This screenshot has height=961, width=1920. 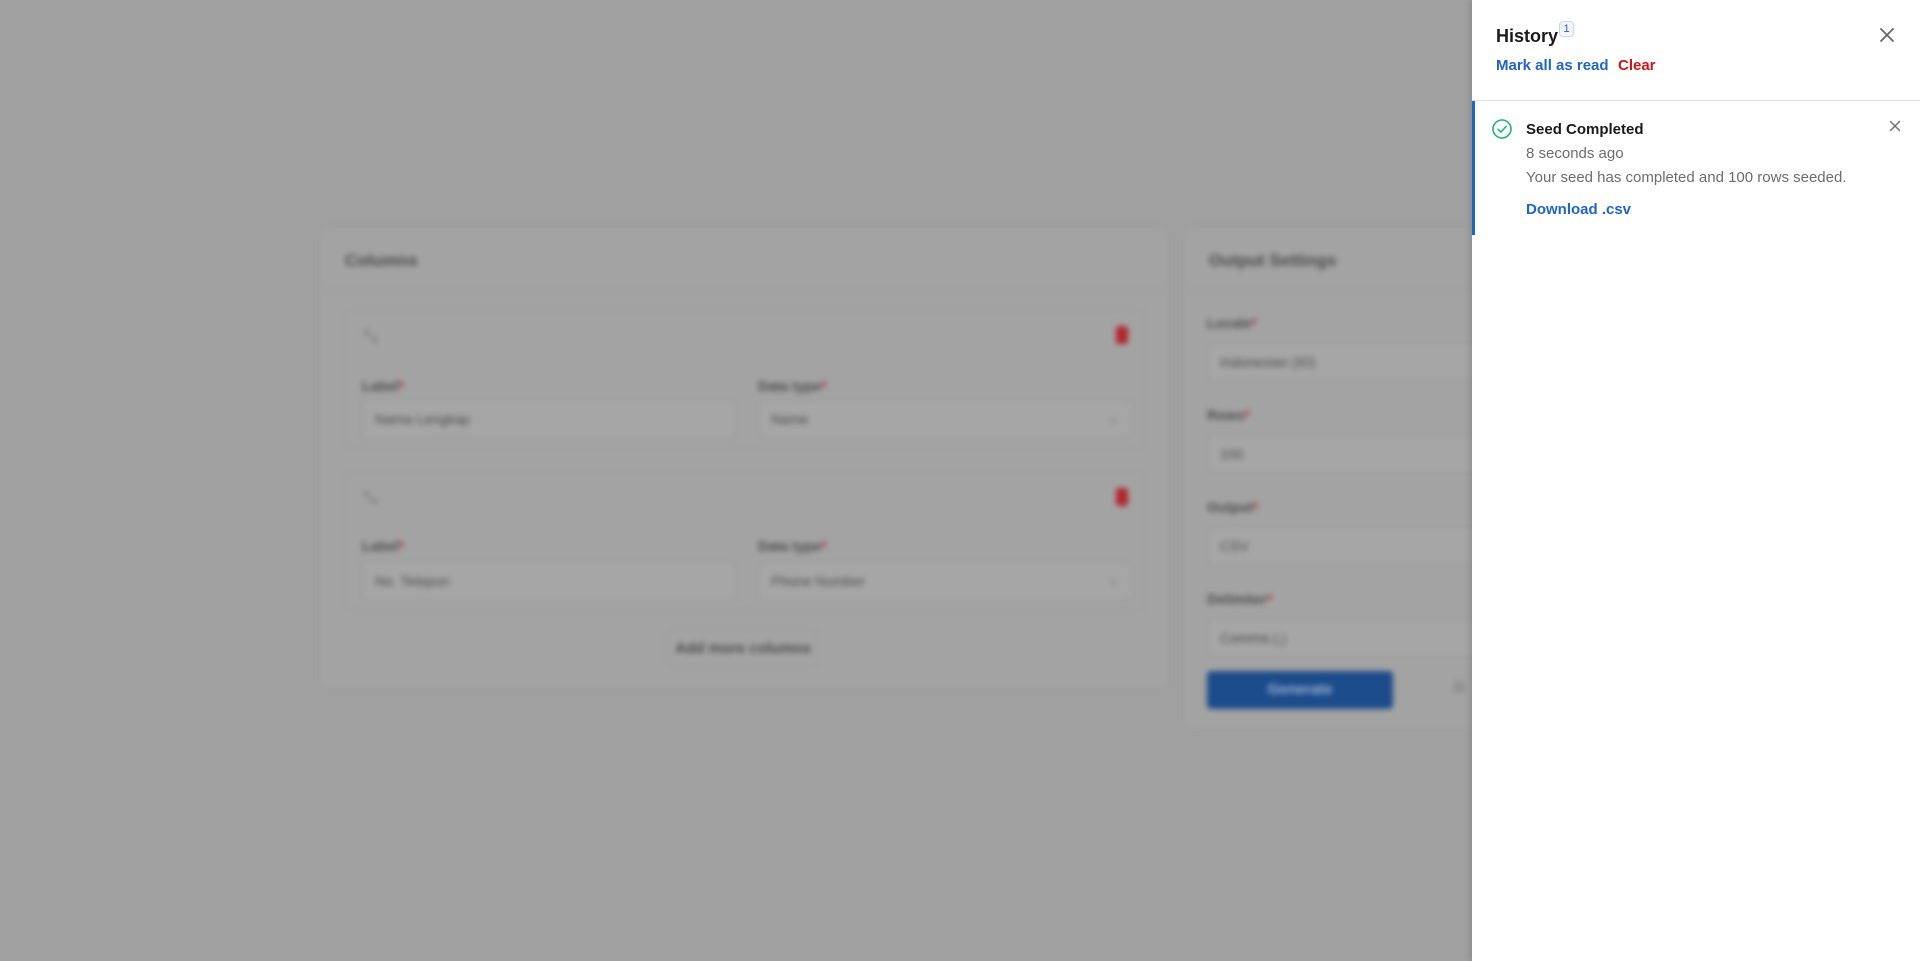 I want to click on drawer-header: History 1 Mark all as read Clear, so click(x=1696, y=50).